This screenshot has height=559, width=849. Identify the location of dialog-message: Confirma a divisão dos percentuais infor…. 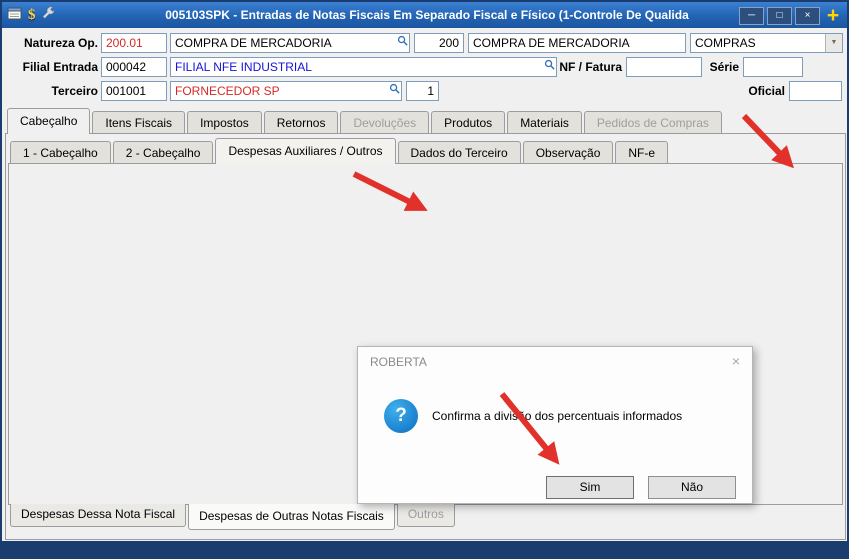
(557, 416).